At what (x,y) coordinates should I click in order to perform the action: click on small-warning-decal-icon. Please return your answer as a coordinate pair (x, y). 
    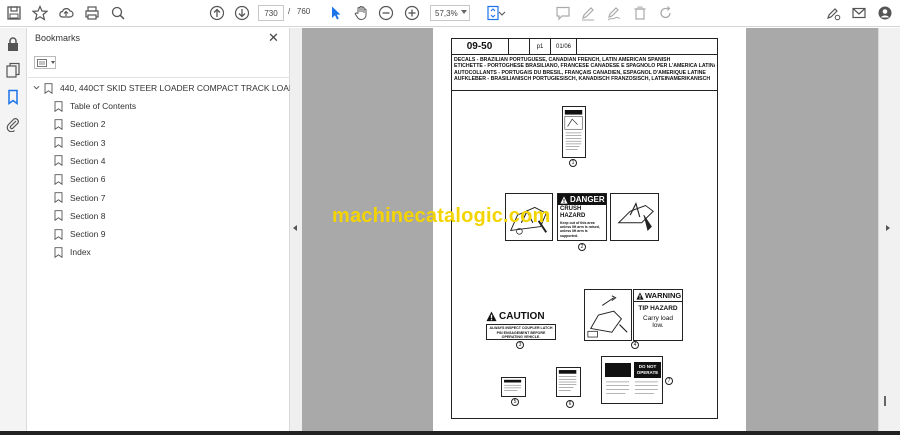
    Looking at the image, I should click on (573, 130).